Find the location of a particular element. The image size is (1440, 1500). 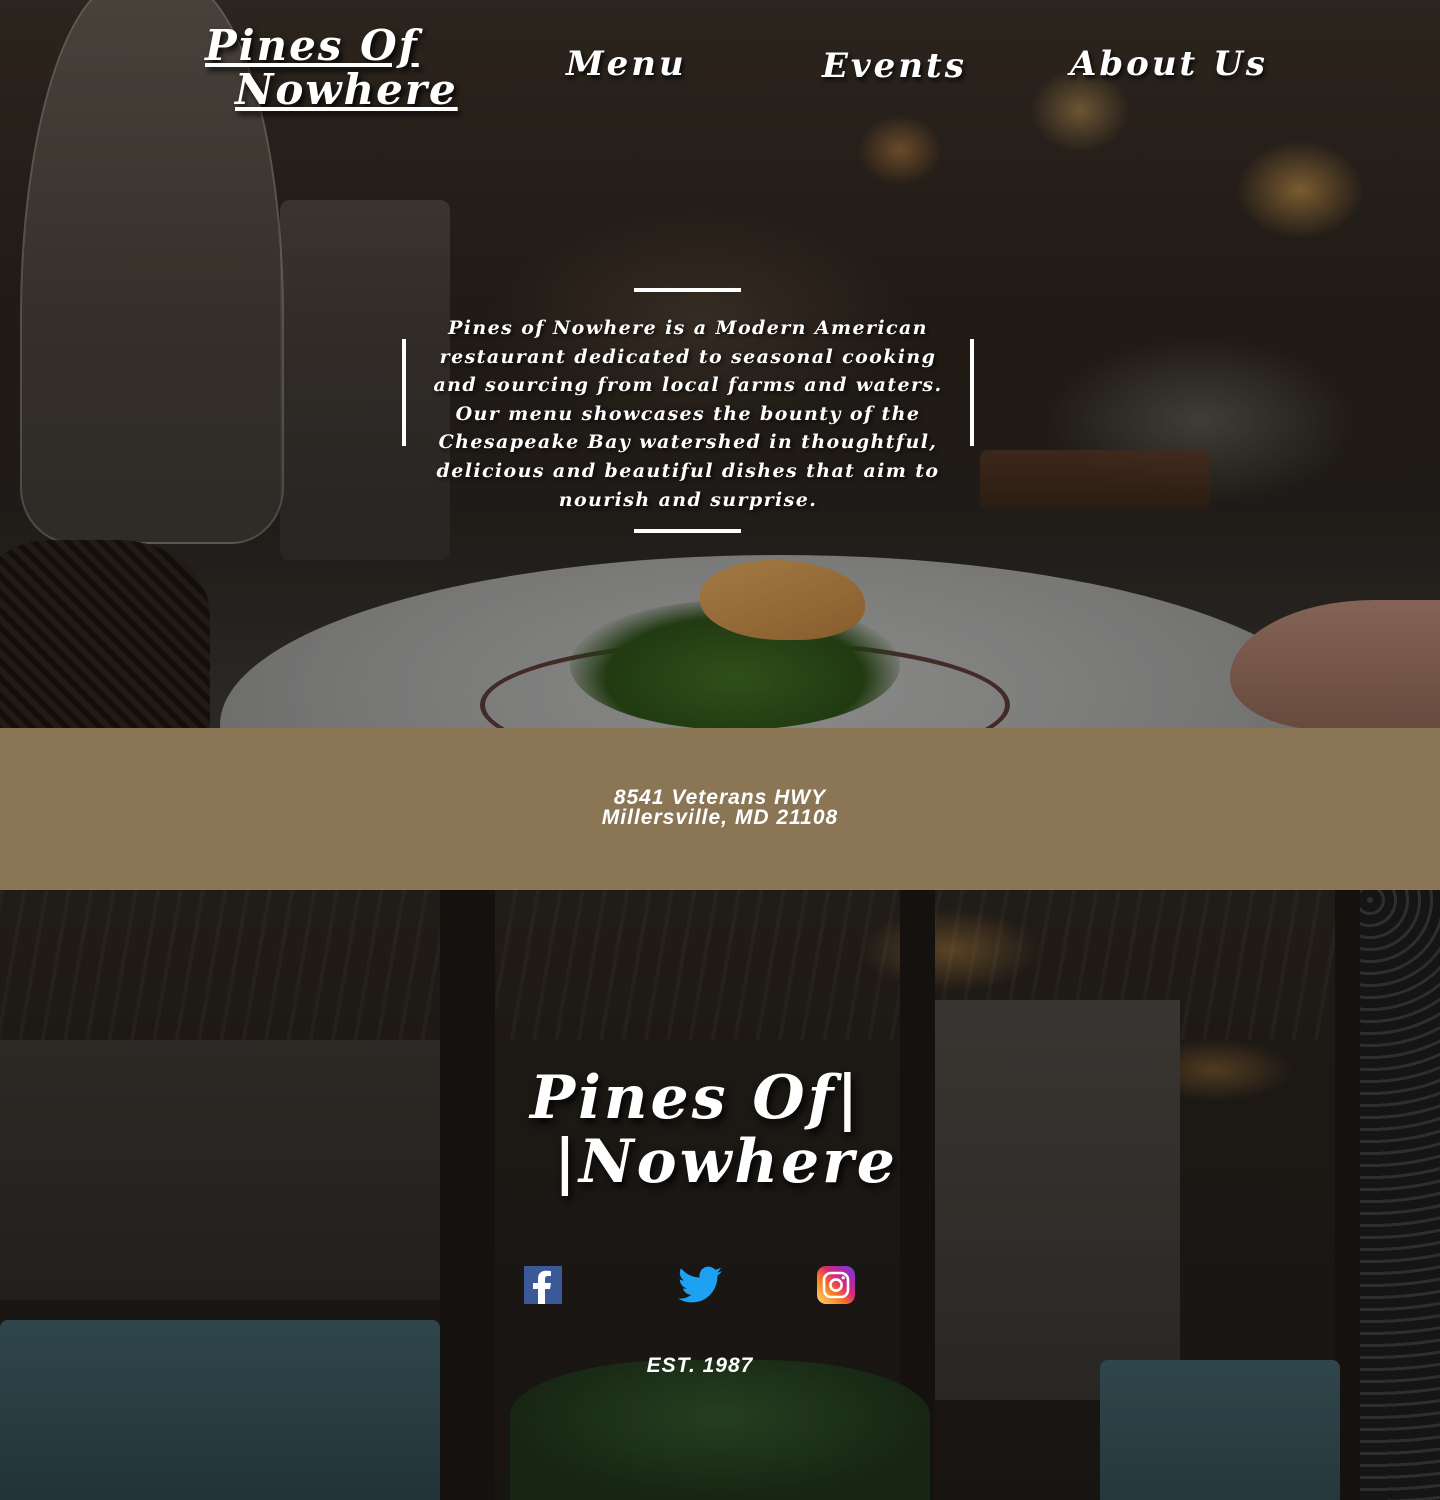

nav-about-link: About Us is located at coordinates (1169, 64).